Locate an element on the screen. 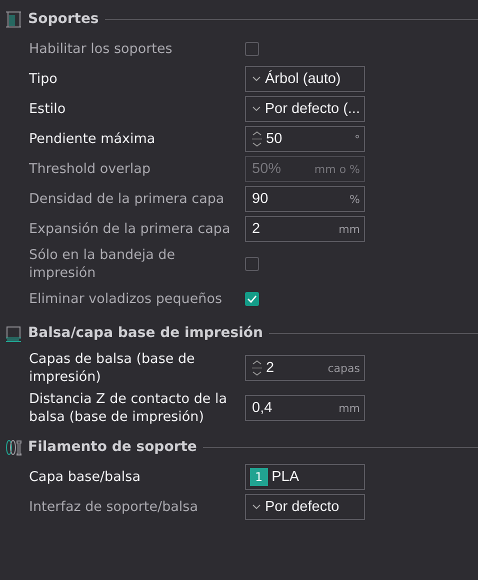 This screenshot has width=478, height=580. setting-label: Threshold overlap is located at coordinates (90, 169).